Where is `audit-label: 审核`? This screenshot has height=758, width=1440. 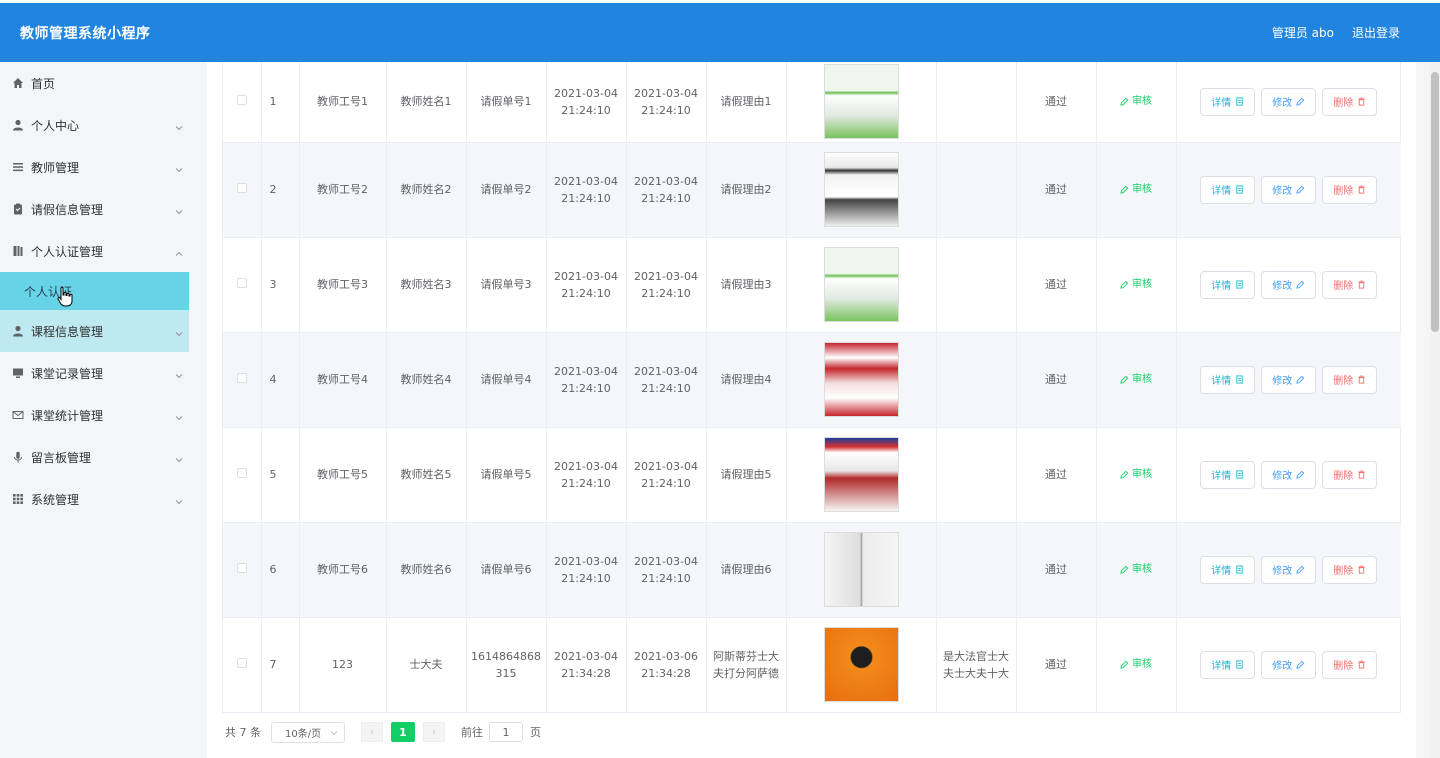
audit-label: 审核 is located at coordinates (1142, 284).